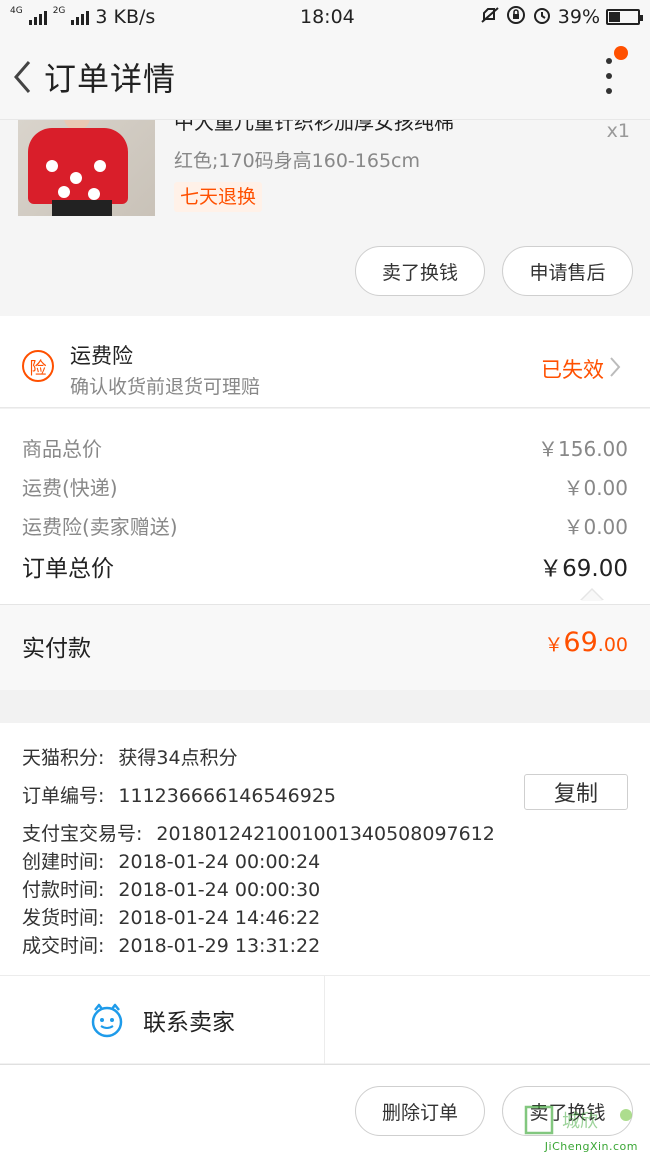  Describe the element at coordinates (542, 17) in the screenshot. I see `alarm-icon` at that location.